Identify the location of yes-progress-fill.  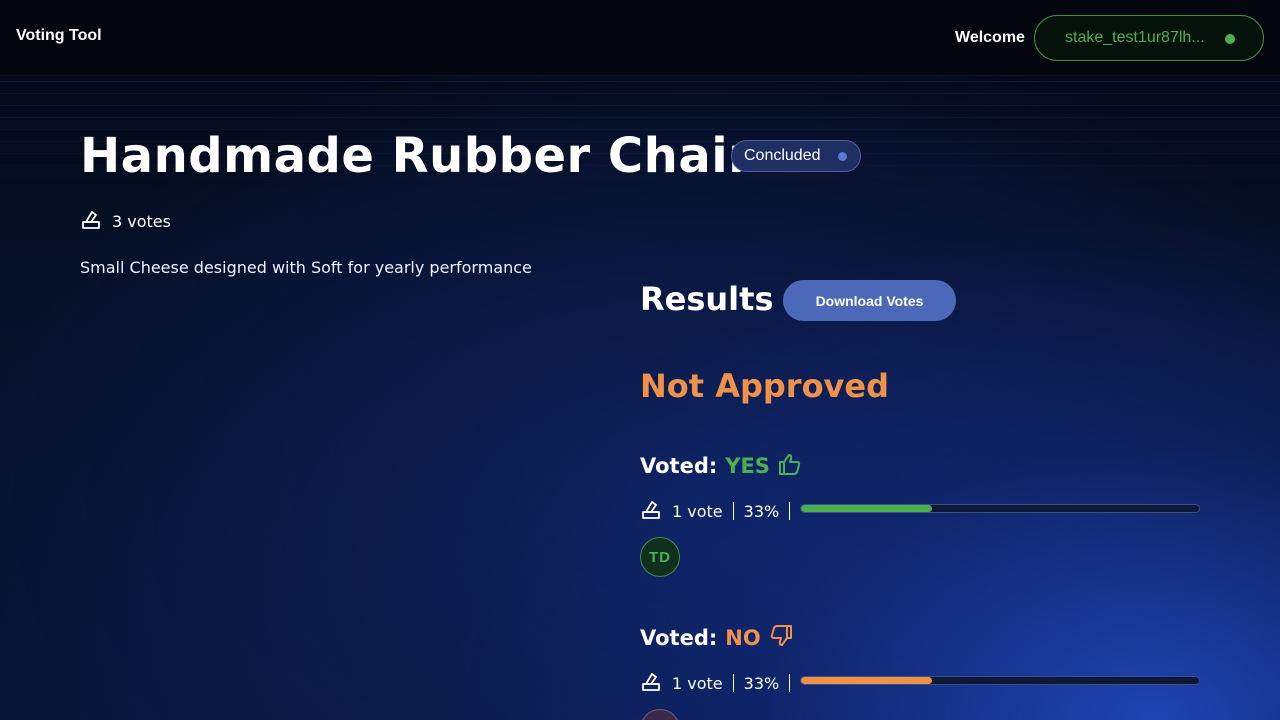
(867, 508).